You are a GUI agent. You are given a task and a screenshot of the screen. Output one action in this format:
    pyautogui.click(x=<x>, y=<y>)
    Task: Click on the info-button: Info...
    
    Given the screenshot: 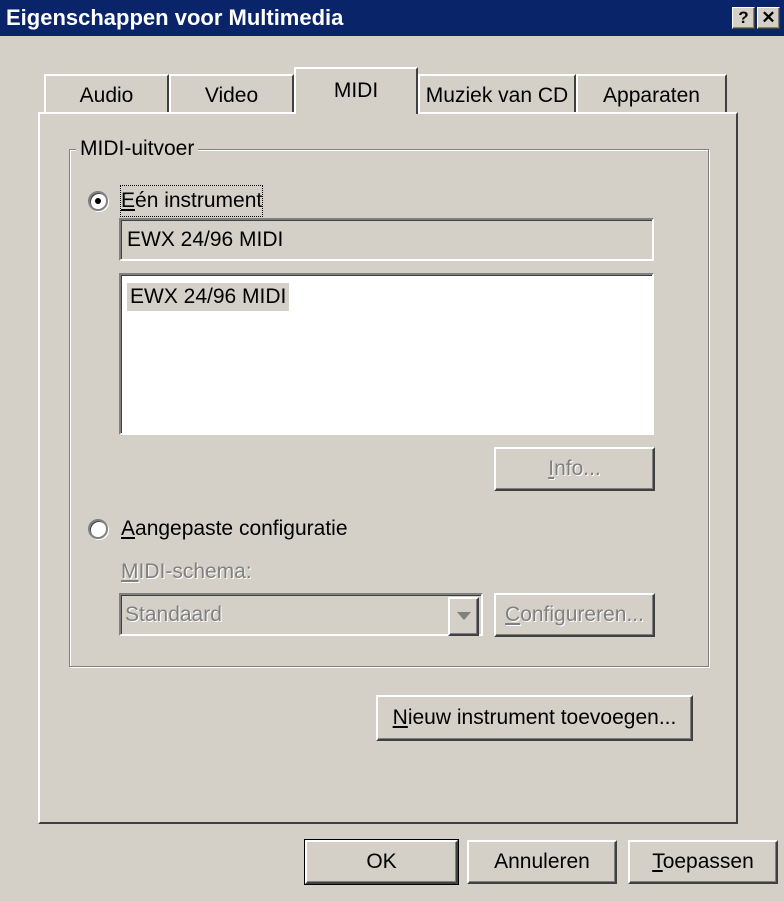 What is the action you would take?
    pyautogui.click(x=574, y=469)
    